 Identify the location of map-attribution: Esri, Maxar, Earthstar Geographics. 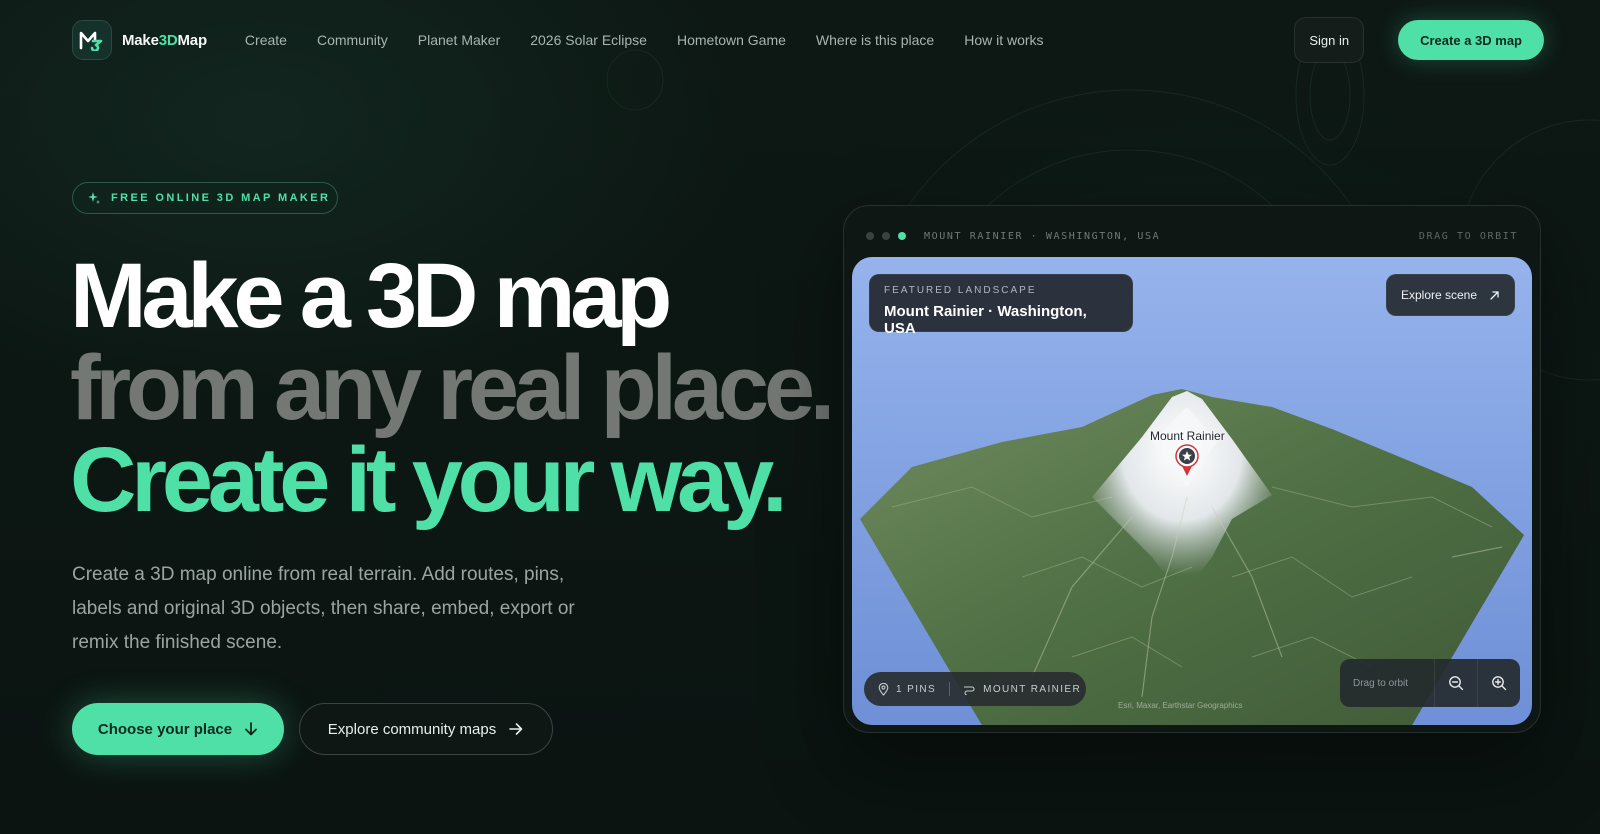
(1180, 705).